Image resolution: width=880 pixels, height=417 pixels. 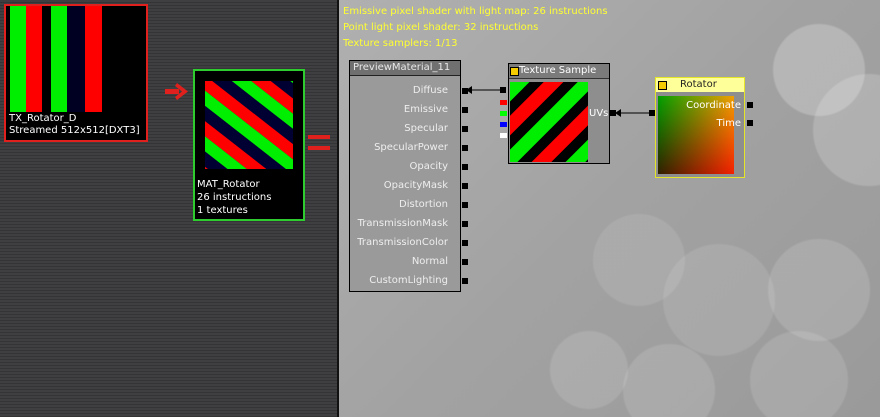 What do you see at coordinates (400, 43) in the screenshot?
I see `stats-texture-samplers: Texture samplers: 1/13` at bounding box center [400, 43].